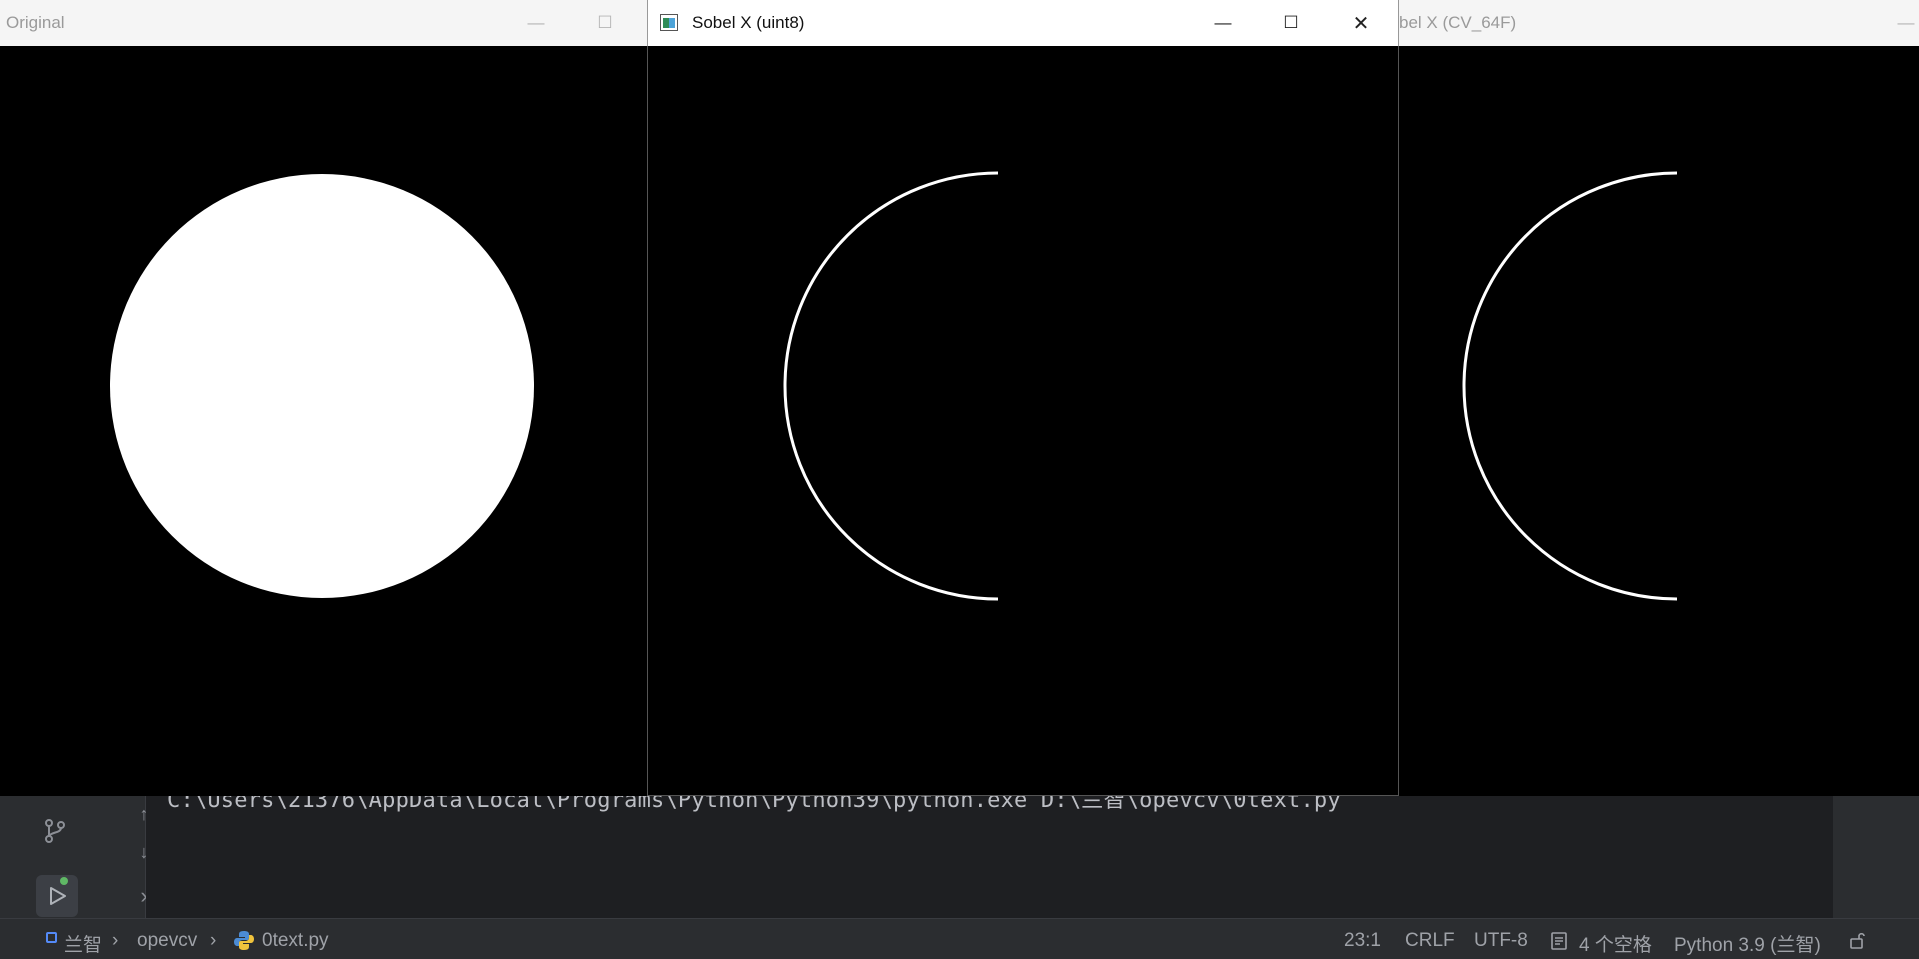 Image resolution: width=1919 pixels, height=959 pixels. I want to click on git-branch-glyph, so click(55, 831).